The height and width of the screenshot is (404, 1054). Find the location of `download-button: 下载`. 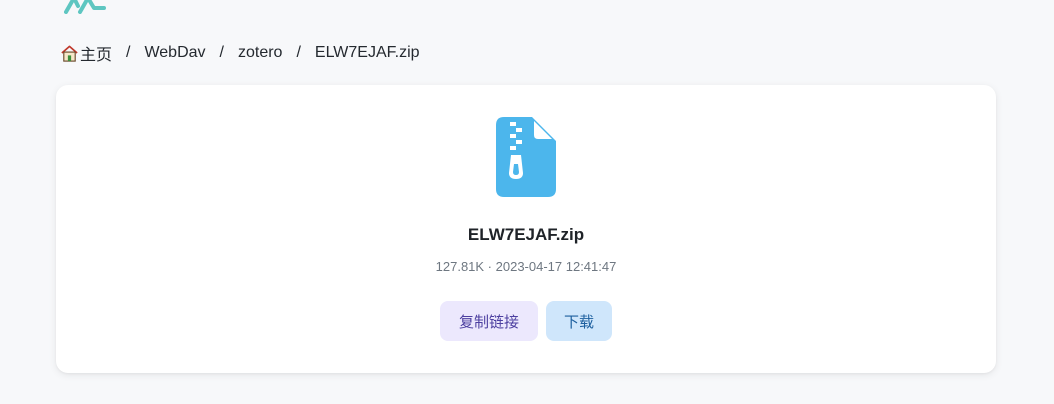

download-button: 下载 is located at coordinates (579, 321).